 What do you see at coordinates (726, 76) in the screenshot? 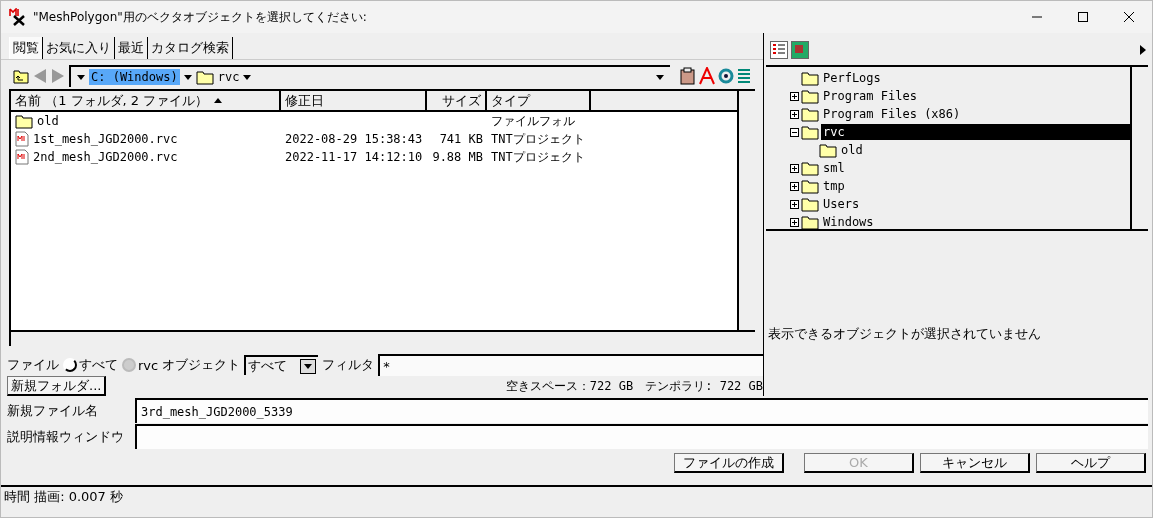
I see `refresh-icon` at bounding box center [726, 76].